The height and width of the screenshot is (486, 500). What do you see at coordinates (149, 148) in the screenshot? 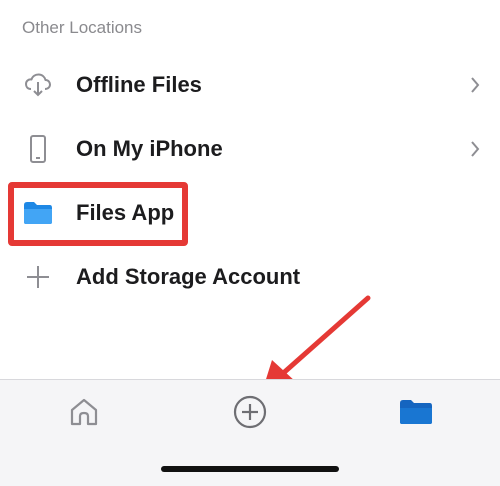
I see `row-label: On My iPhone` at bounding box center [149, 148].